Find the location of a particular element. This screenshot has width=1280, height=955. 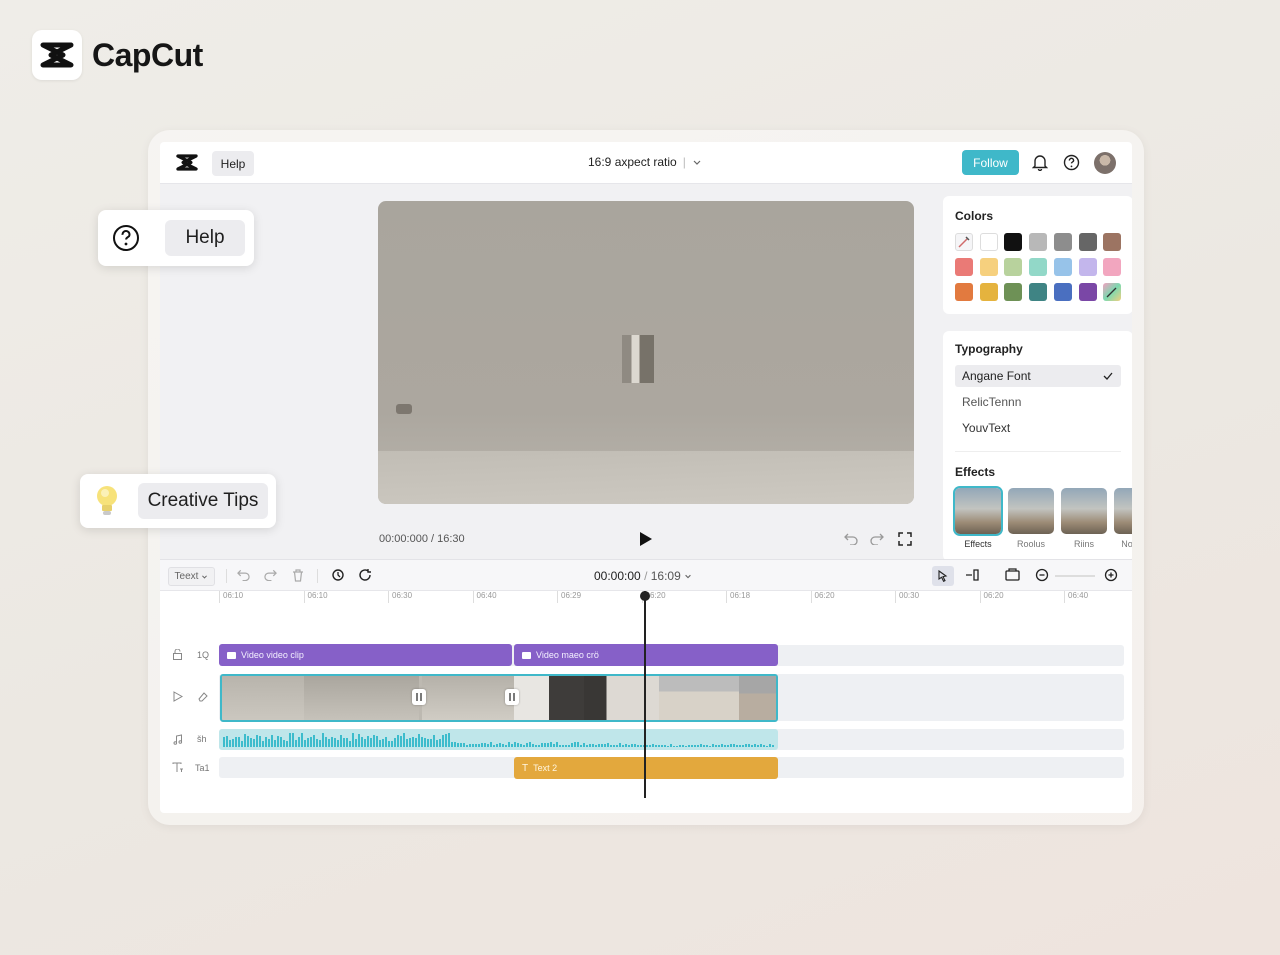

help-circle-icon is located at coordinates (1071, 162).